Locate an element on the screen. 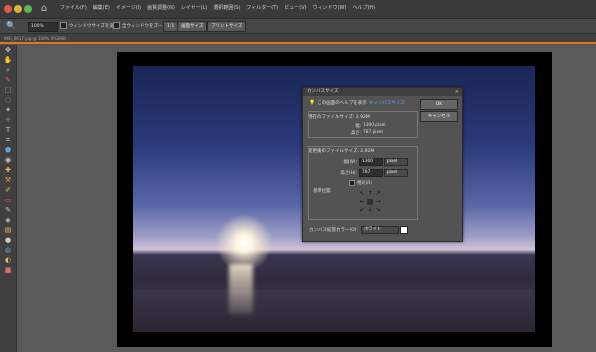 This screenshot has width=596, height=352. home-icon: ⌂ is located at coordinates (44, 9).